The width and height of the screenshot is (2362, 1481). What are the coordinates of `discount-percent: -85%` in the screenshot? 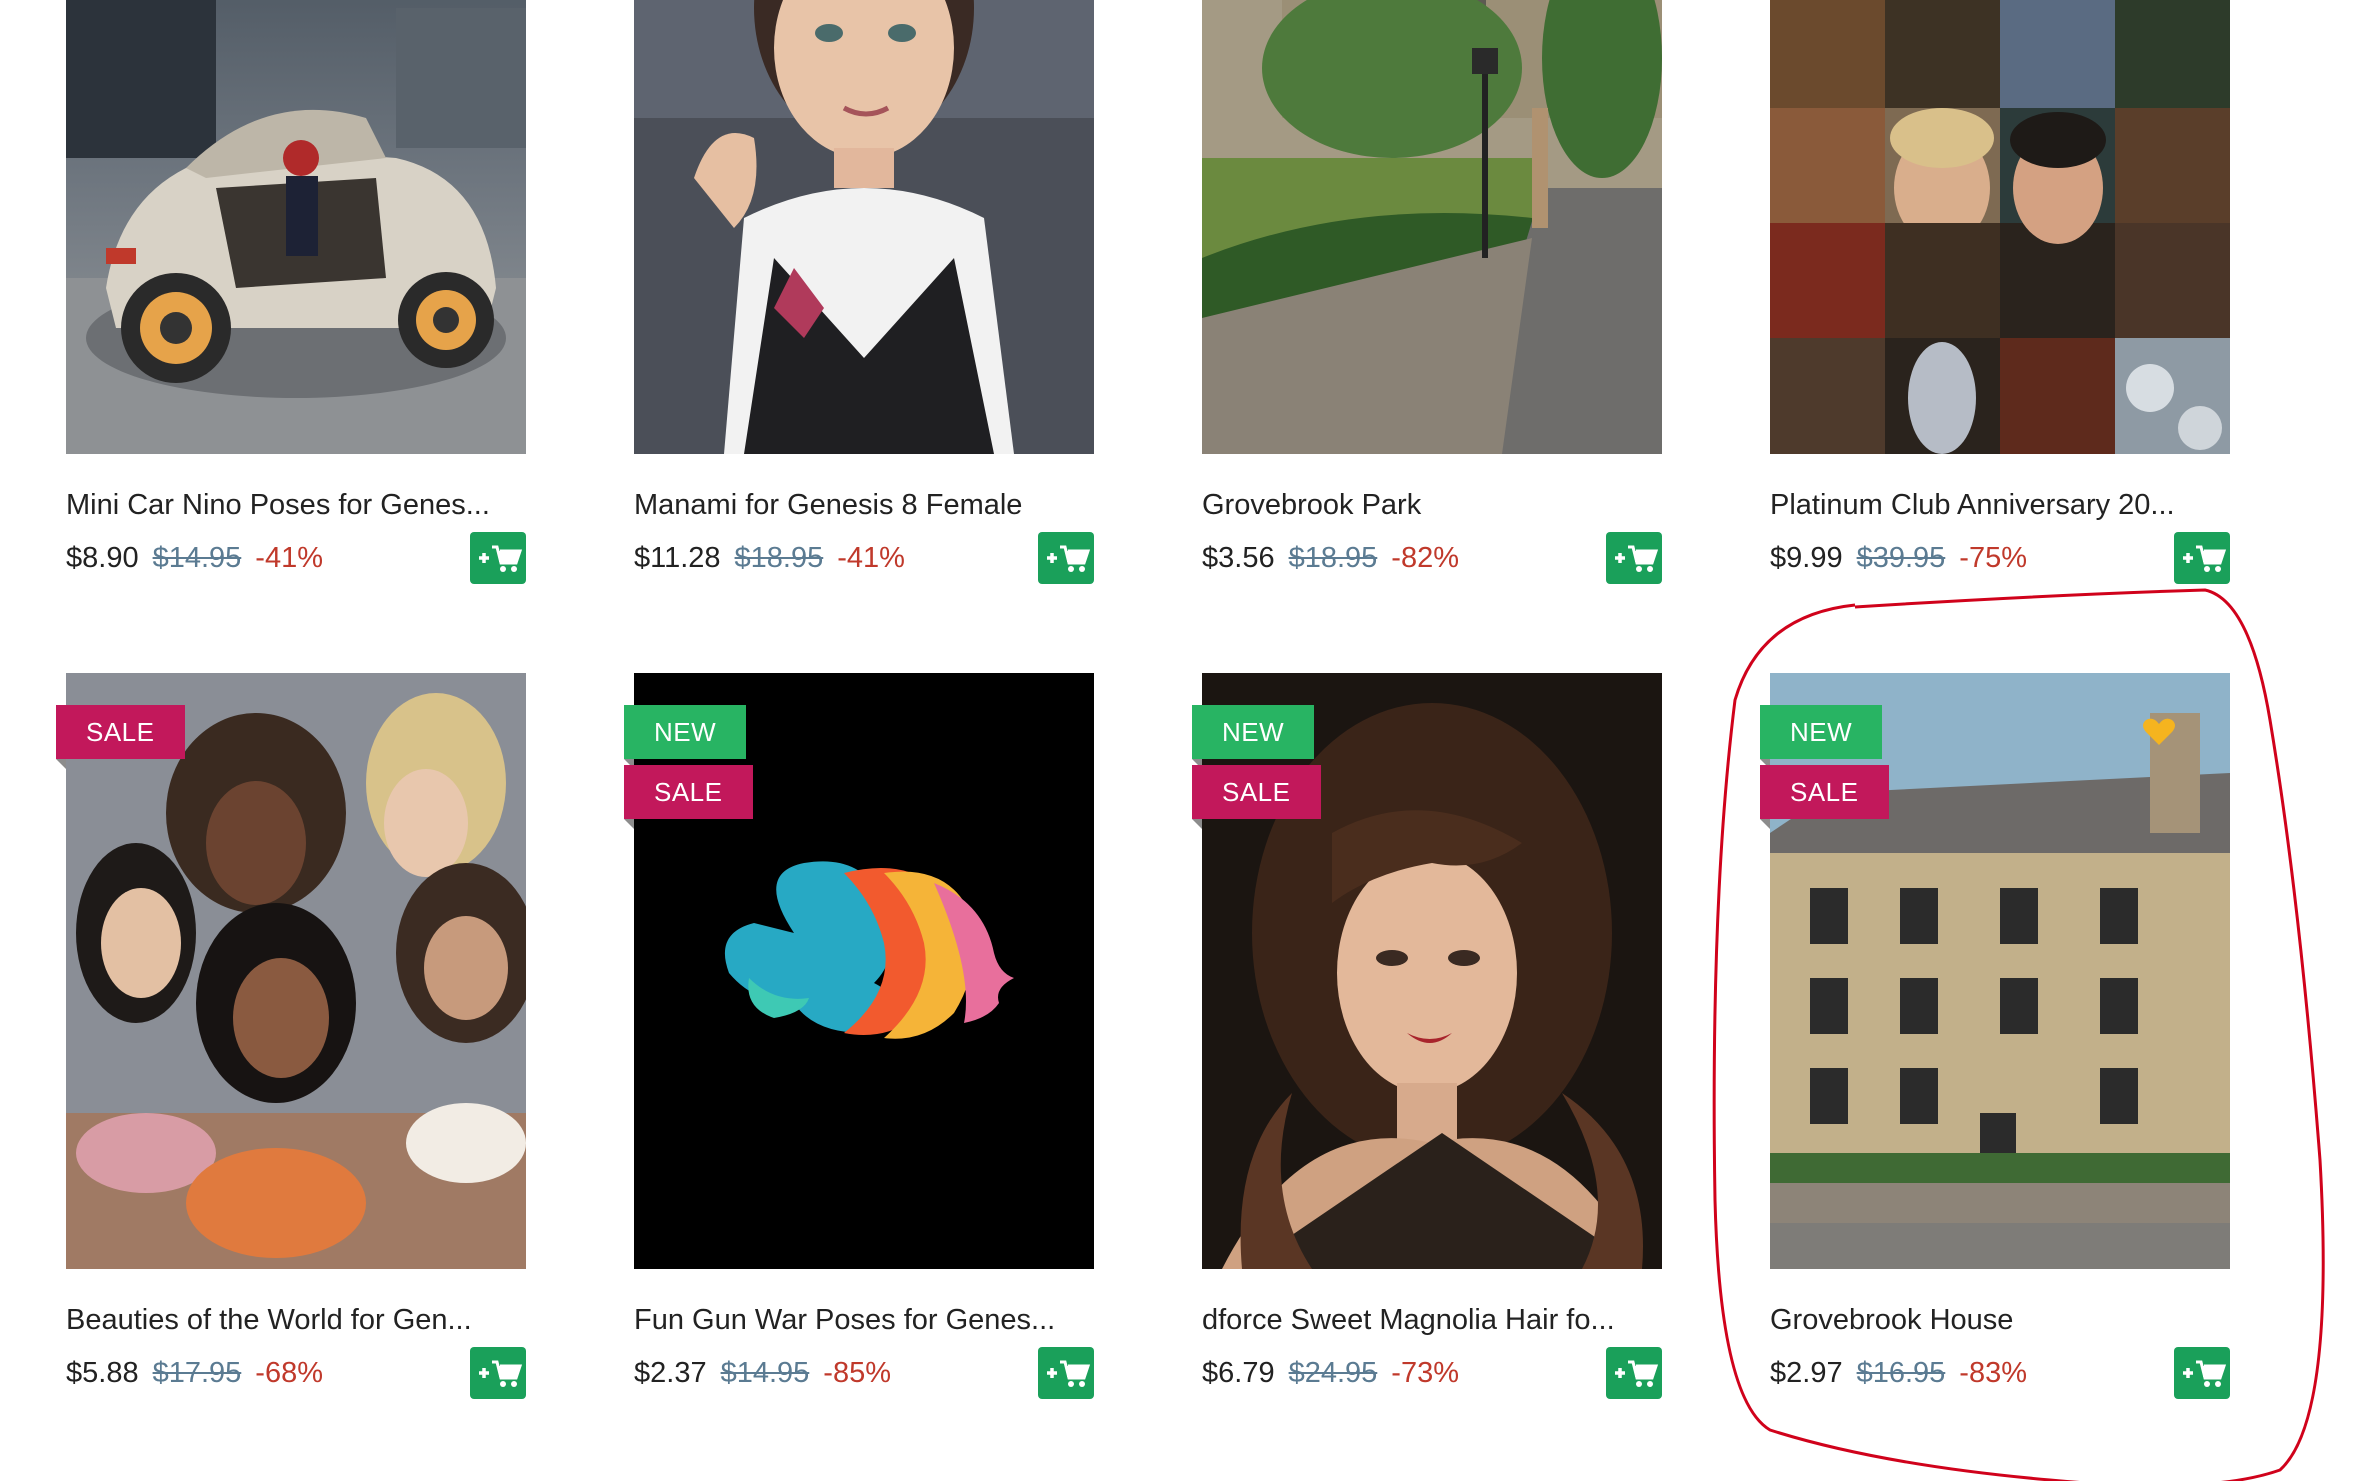 It's located at (857, 1373).